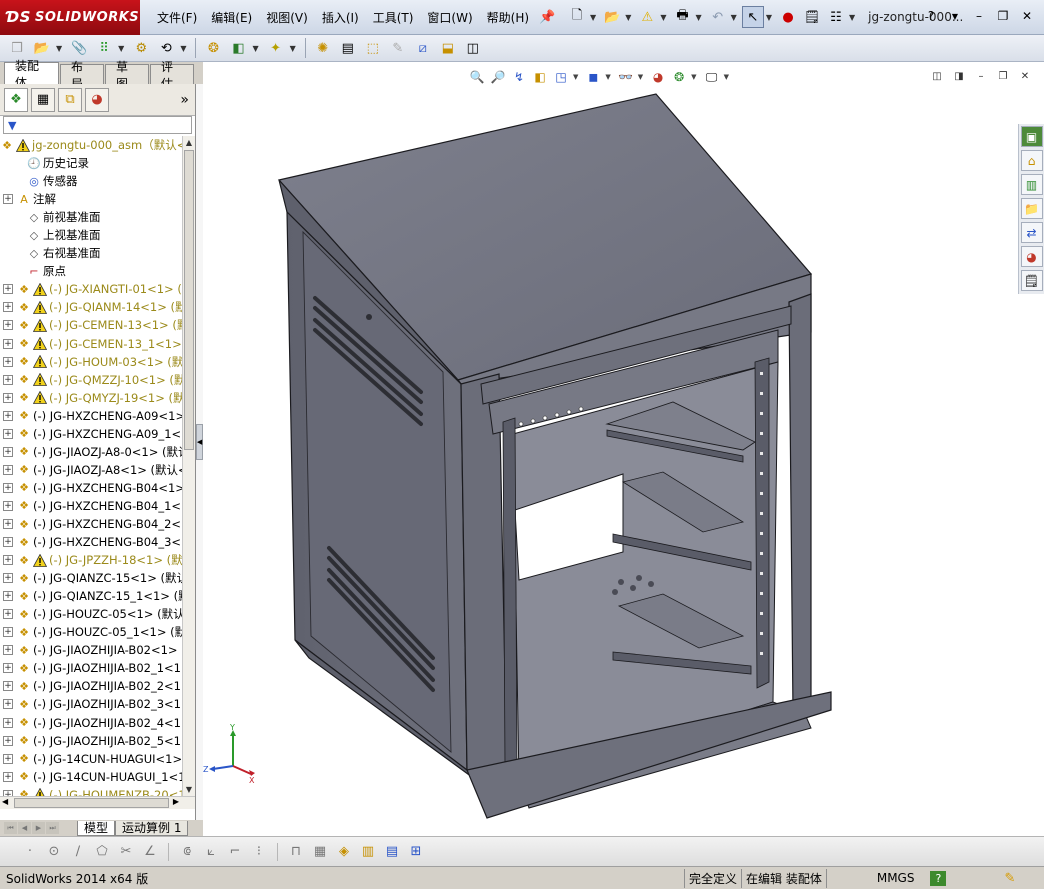 Image resolution: width=1044 pixels, height=889 pixels. Describe the element at coordinates (91, 759) in the screenshot. I see `tree-item: + ❖ (-) JG-14CUN-HUAGUI<1> (` at that location.